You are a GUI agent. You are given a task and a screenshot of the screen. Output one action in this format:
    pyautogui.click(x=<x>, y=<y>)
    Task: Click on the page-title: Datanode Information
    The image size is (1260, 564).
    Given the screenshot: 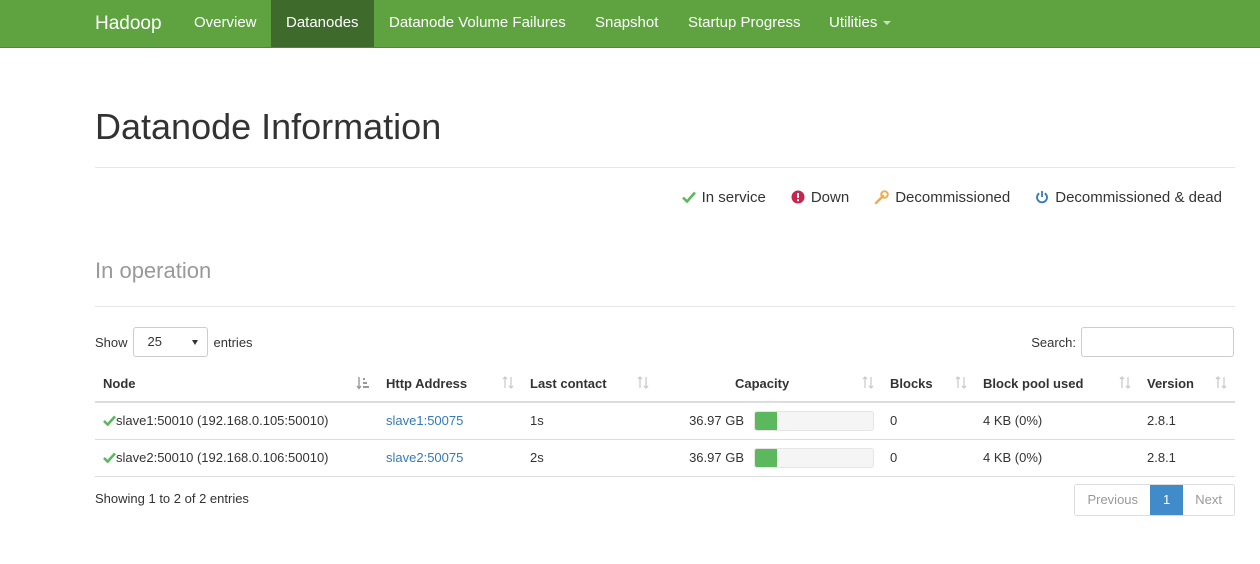 What is the action you would take?
    pyautogui.click(x=268, y=126)
    